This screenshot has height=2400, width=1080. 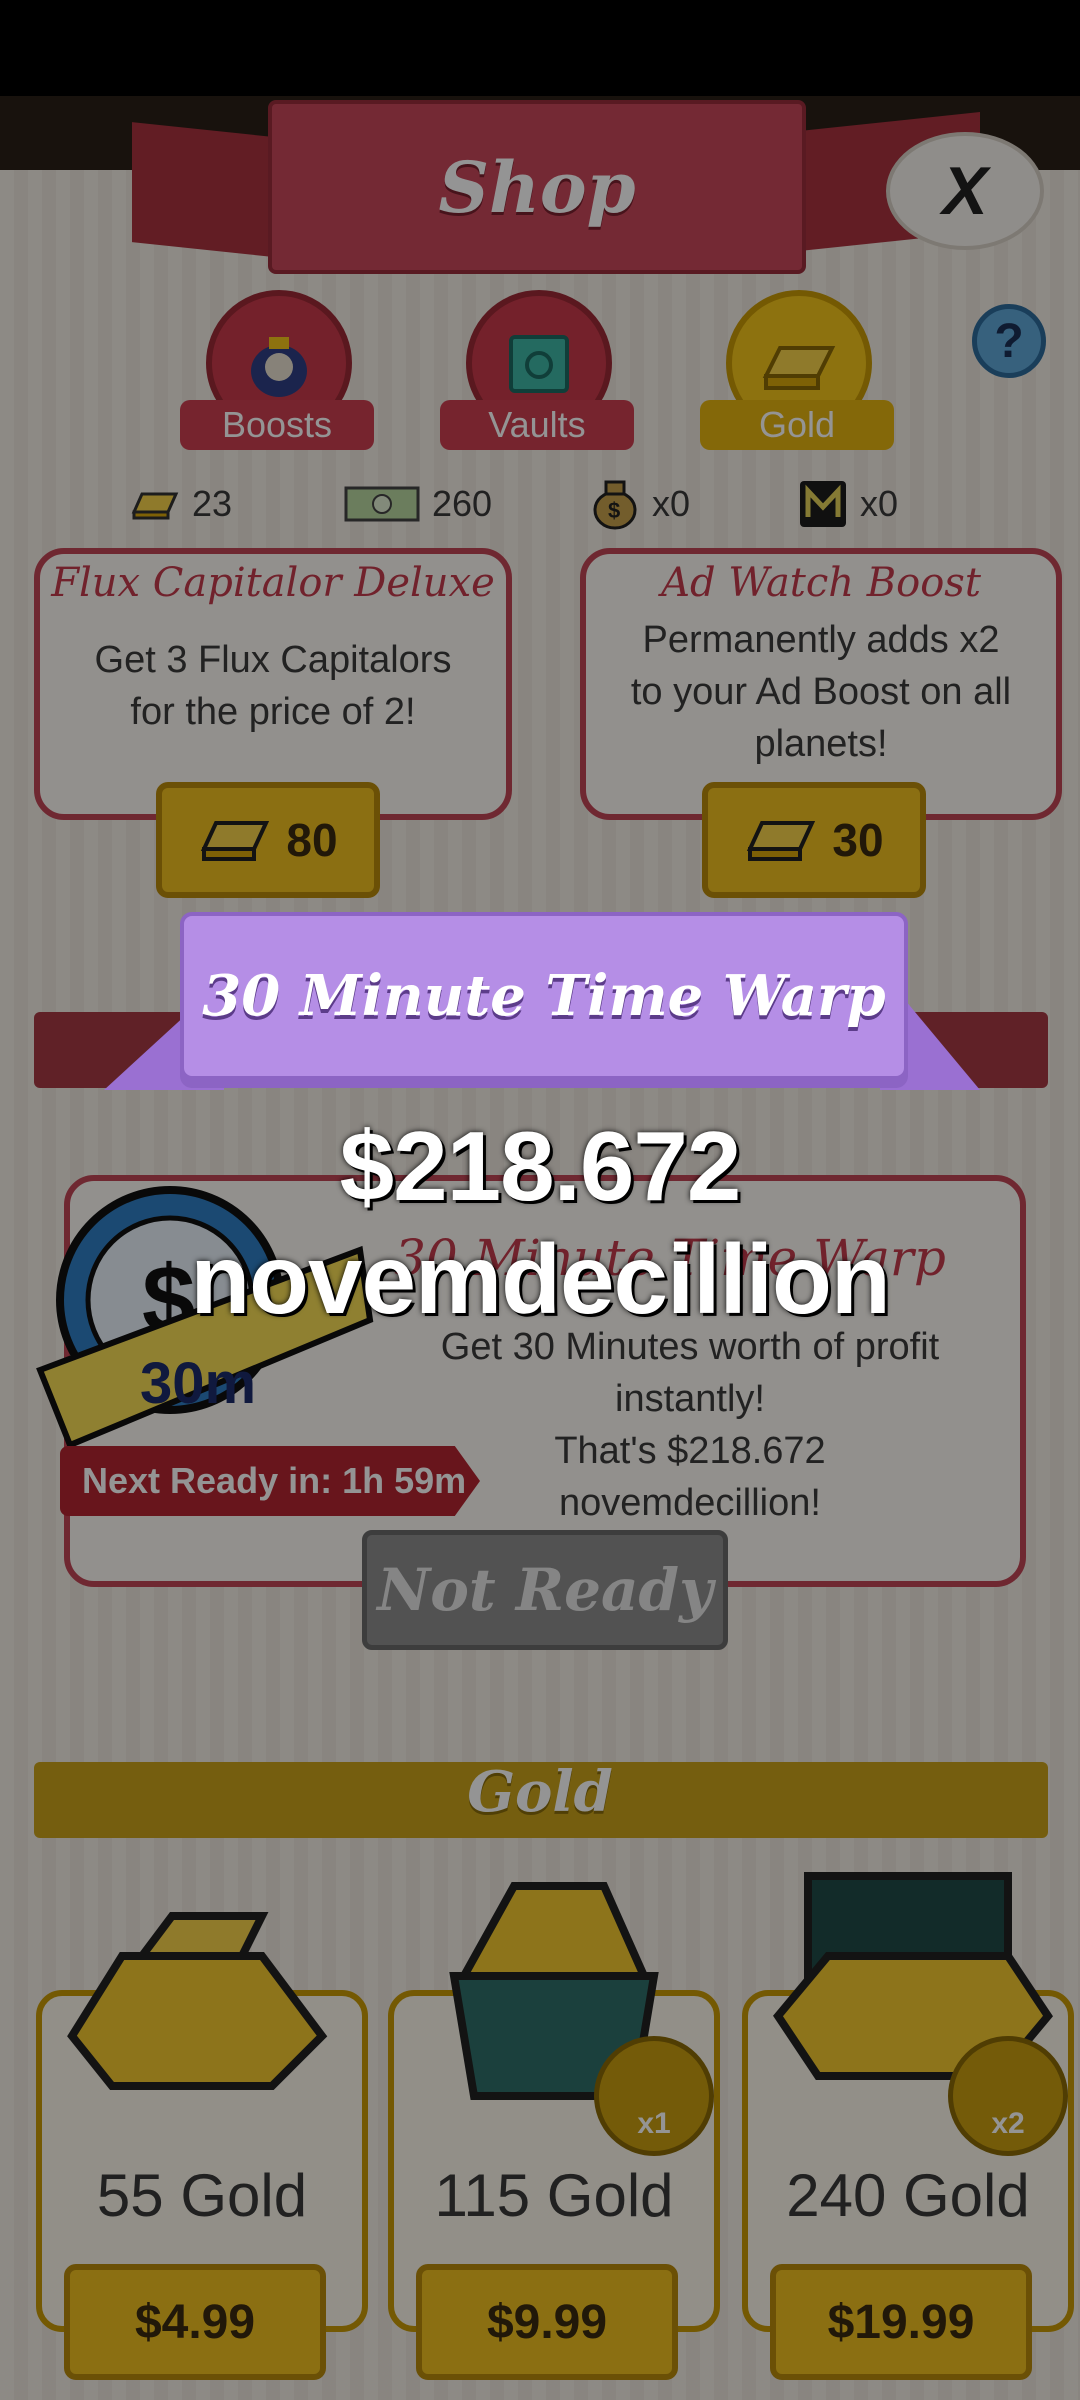 What do you see at coordinates (640, 504) in the screenshot?
I see `currency-money-bag: $ x0` at bounding box center [640, 504].